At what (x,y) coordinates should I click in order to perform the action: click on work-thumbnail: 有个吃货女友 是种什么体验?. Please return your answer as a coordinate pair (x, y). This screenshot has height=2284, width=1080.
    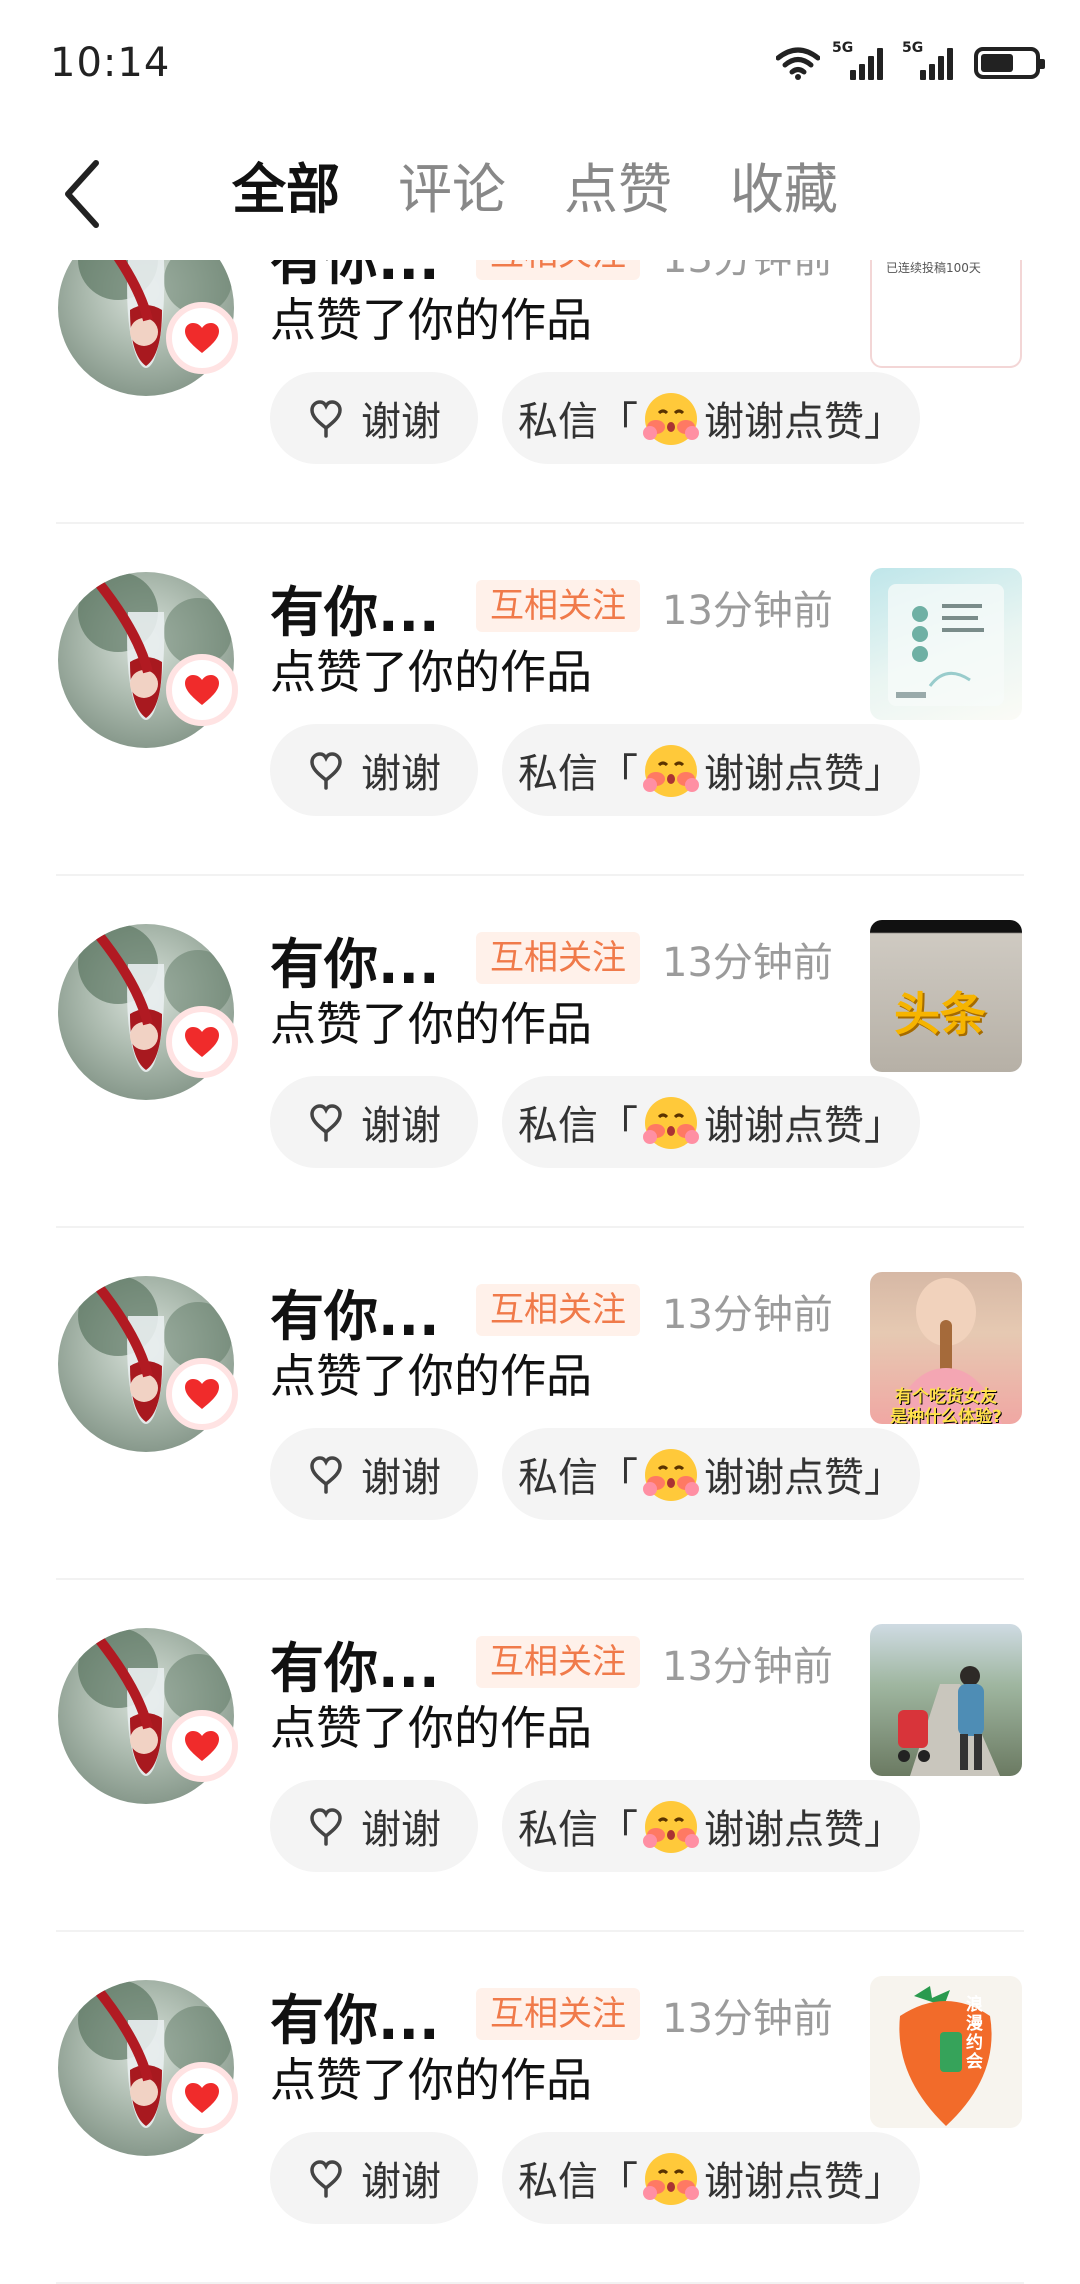
    Looking at the image, I should click on (946, 1348).